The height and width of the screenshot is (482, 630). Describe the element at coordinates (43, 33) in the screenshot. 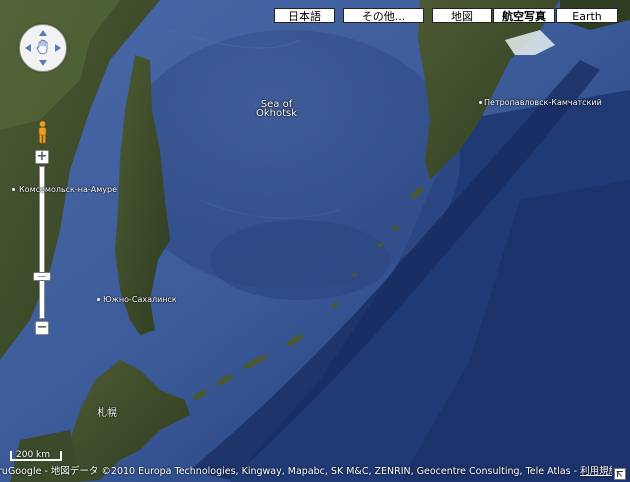

I see `pan-up-icon` at that location.